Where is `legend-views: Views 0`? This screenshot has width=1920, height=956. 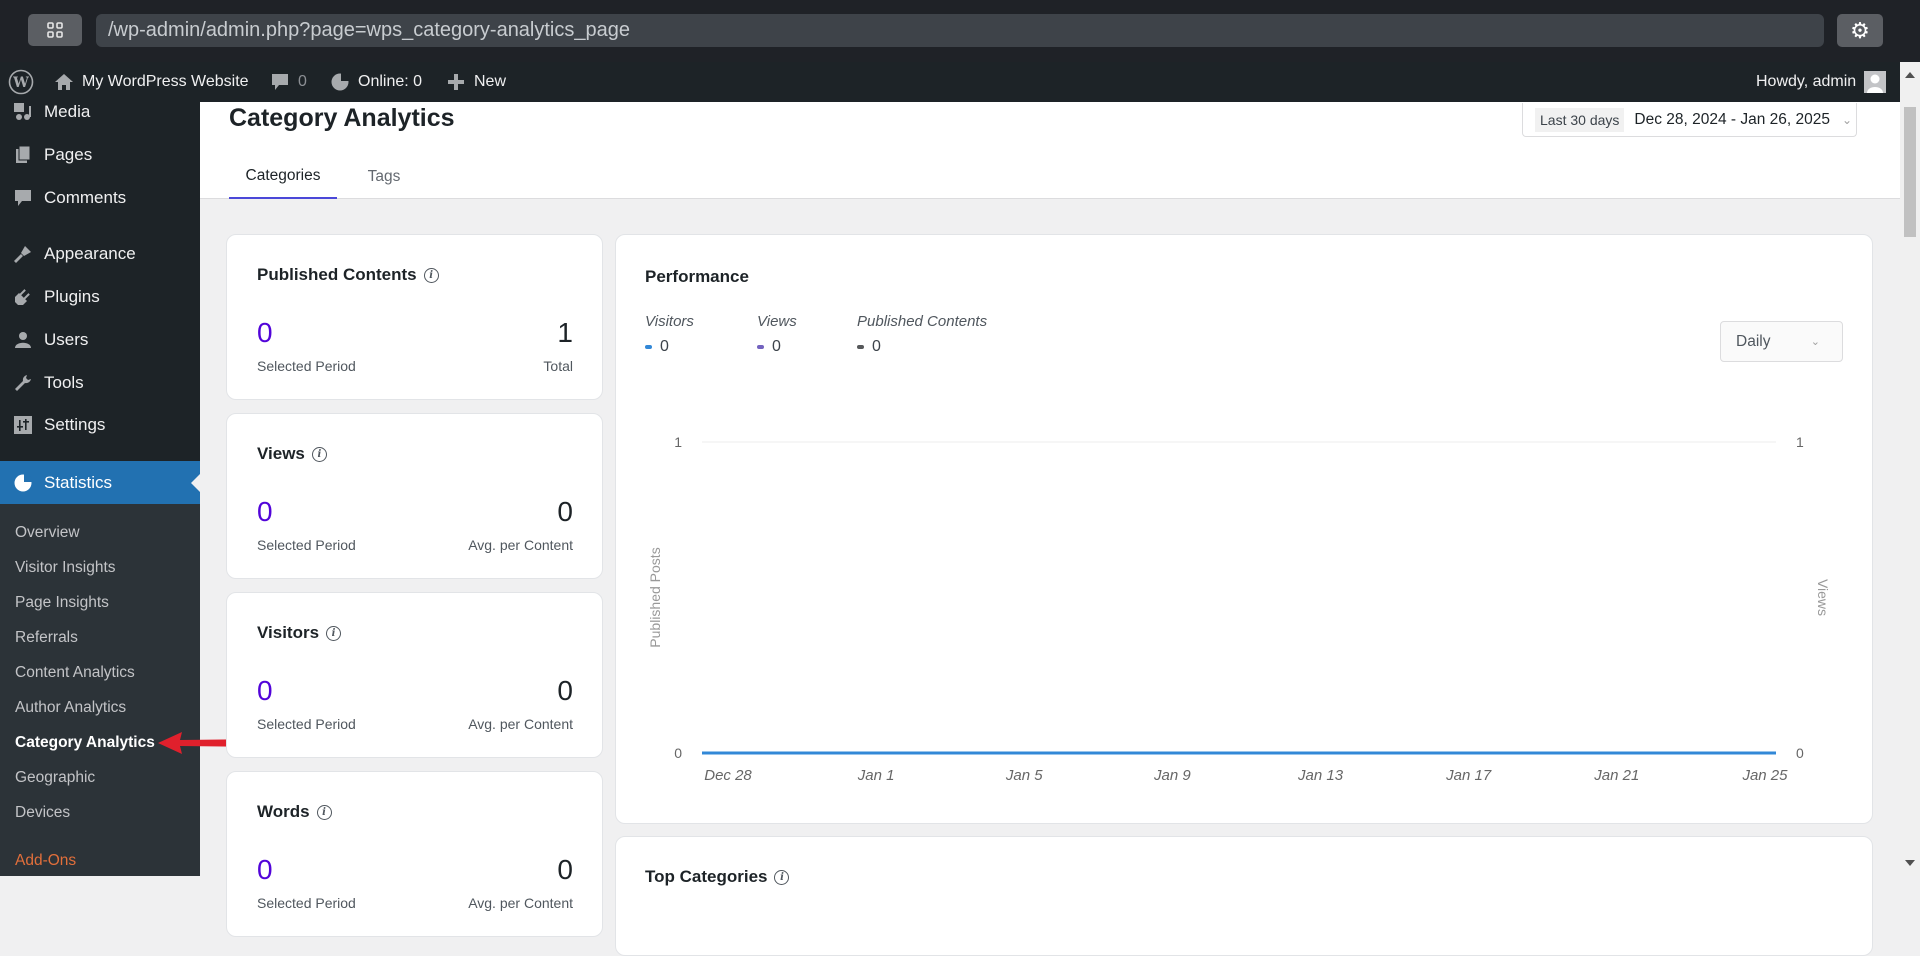 legend-views: Views 0 is located at coordinates (777, 334).